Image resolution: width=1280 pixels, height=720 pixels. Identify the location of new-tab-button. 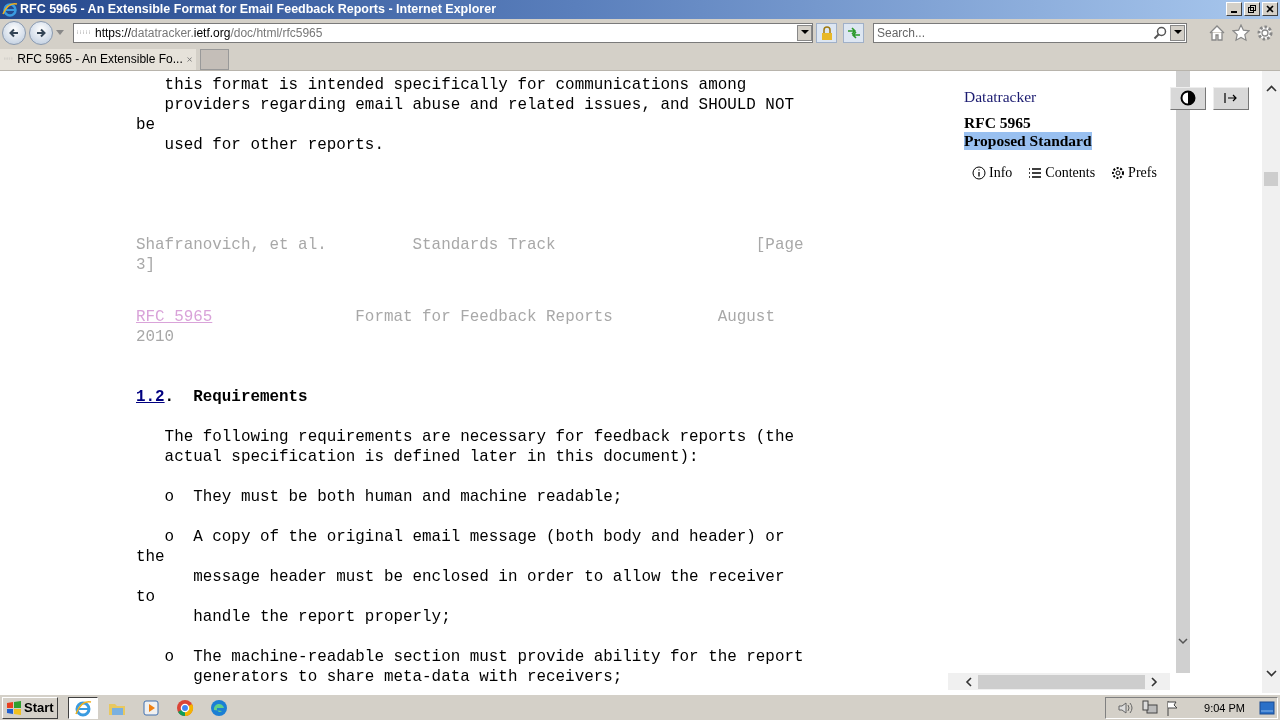
(214, 59).